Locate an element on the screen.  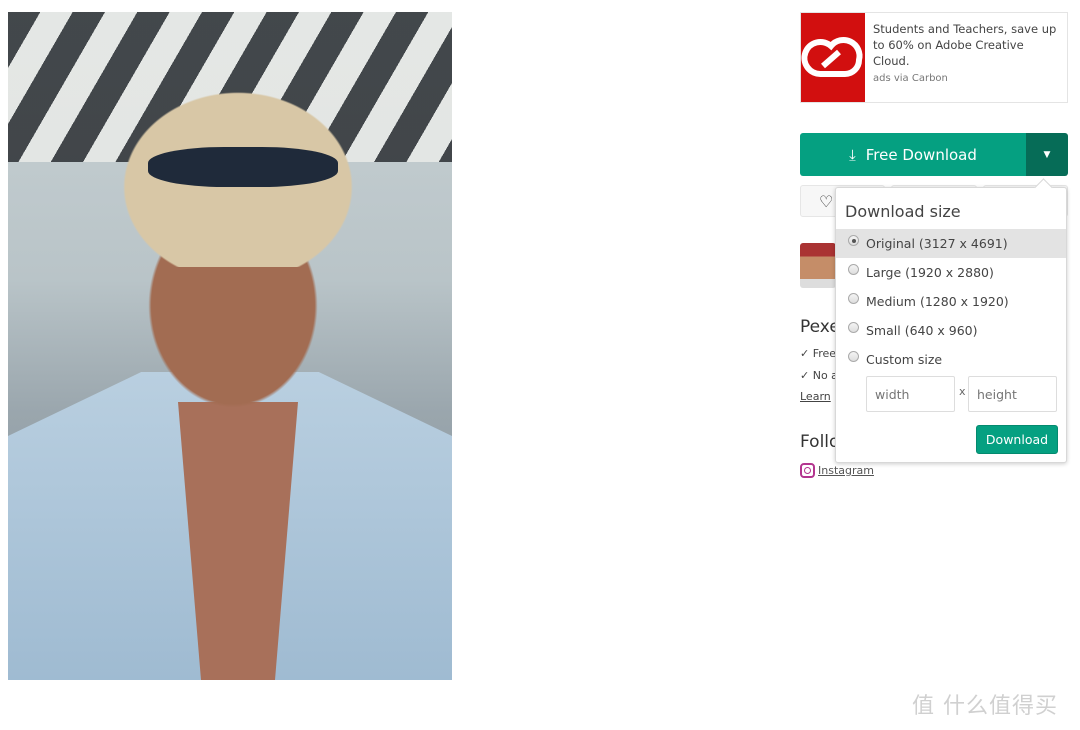
option-label: Medium (1280 x 1920) is located at coordinates (937, 301).